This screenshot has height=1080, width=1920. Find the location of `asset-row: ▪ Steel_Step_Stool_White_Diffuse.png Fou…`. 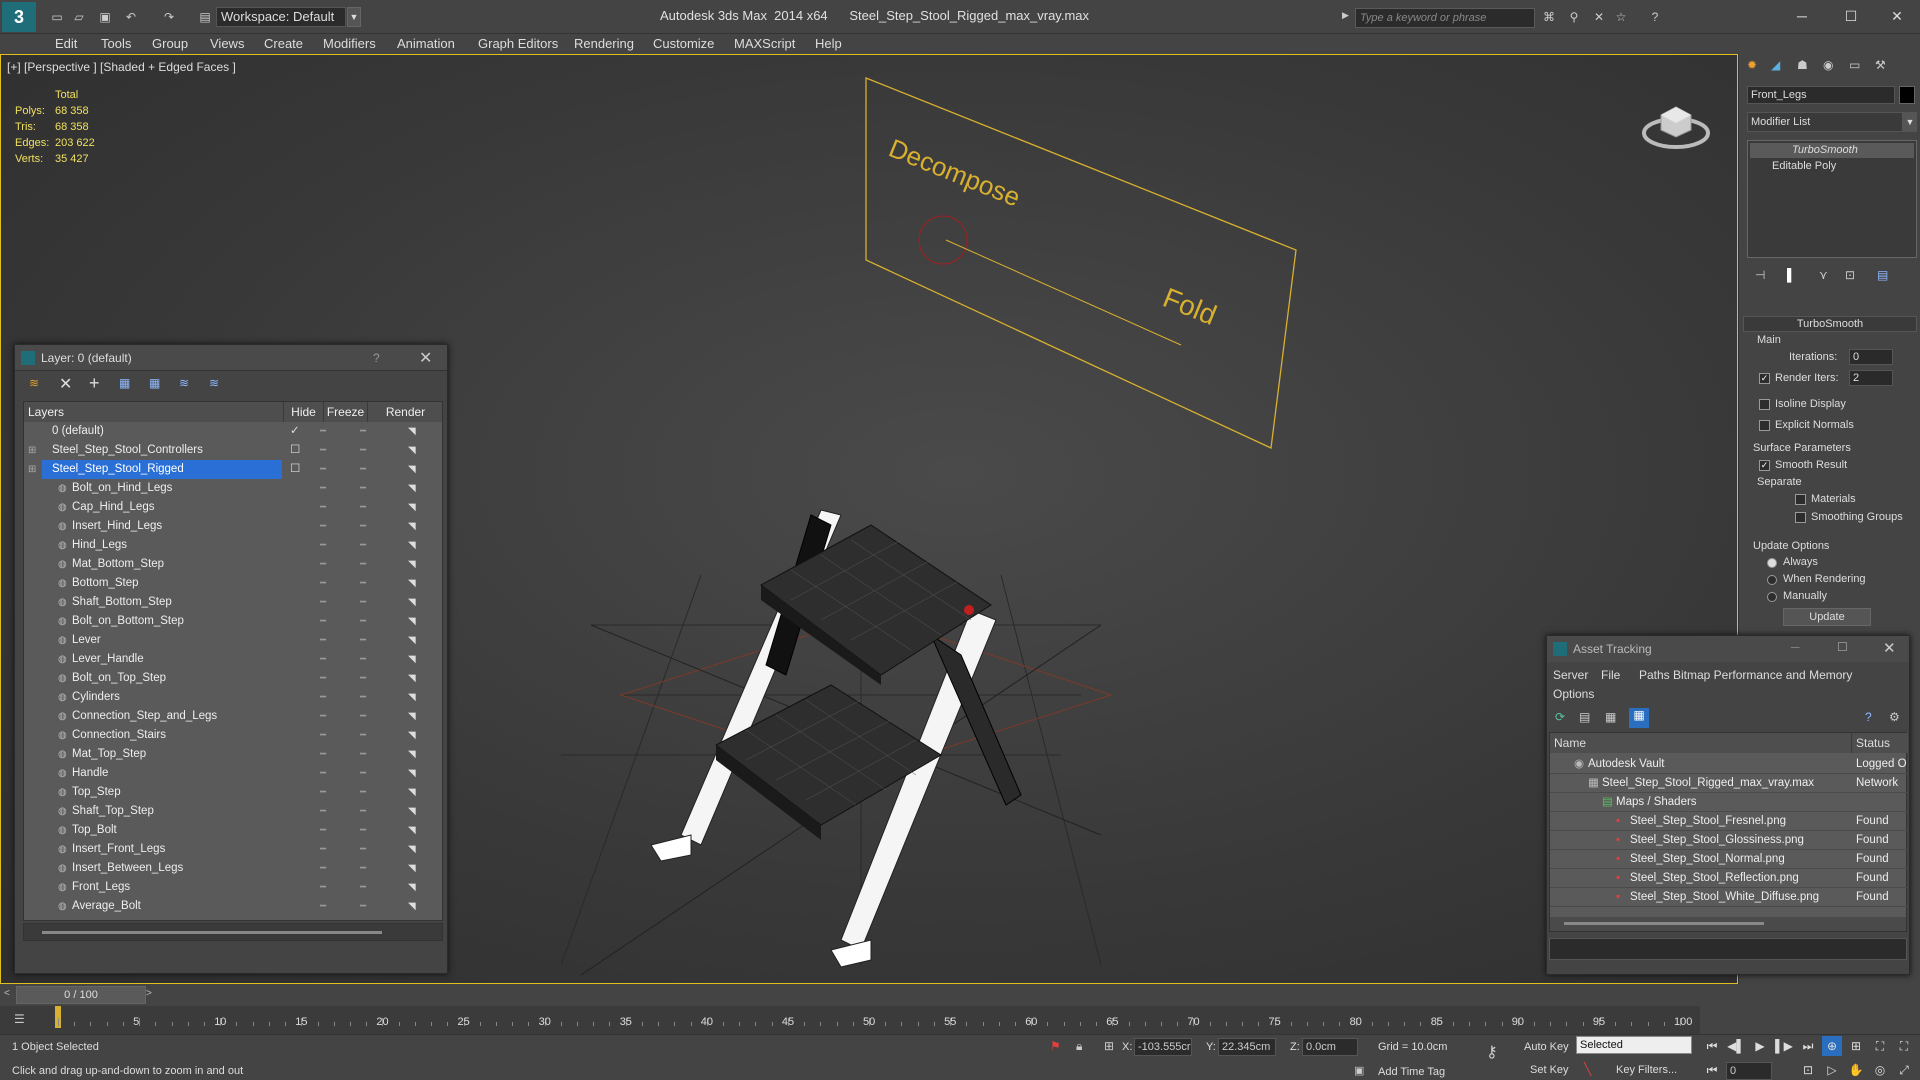

asset-row: ▪ Steel_Step_Stool_White_Diffuse.png Fou… is located at coordinates (1729, 897).